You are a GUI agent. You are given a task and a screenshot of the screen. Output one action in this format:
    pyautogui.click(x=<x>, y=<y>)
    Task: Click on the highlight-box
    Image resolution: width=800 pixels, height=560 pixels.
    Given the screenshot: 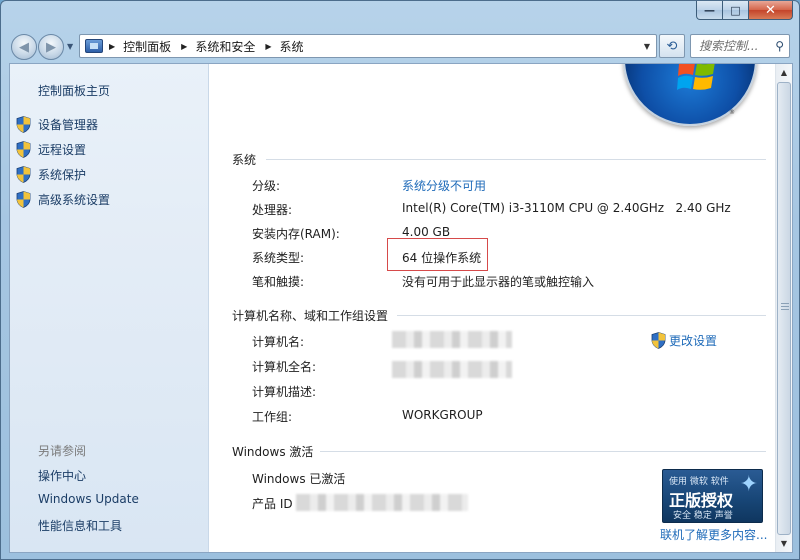 What is the action you would take?
    pyautogui.click(x=437, y=254)
    